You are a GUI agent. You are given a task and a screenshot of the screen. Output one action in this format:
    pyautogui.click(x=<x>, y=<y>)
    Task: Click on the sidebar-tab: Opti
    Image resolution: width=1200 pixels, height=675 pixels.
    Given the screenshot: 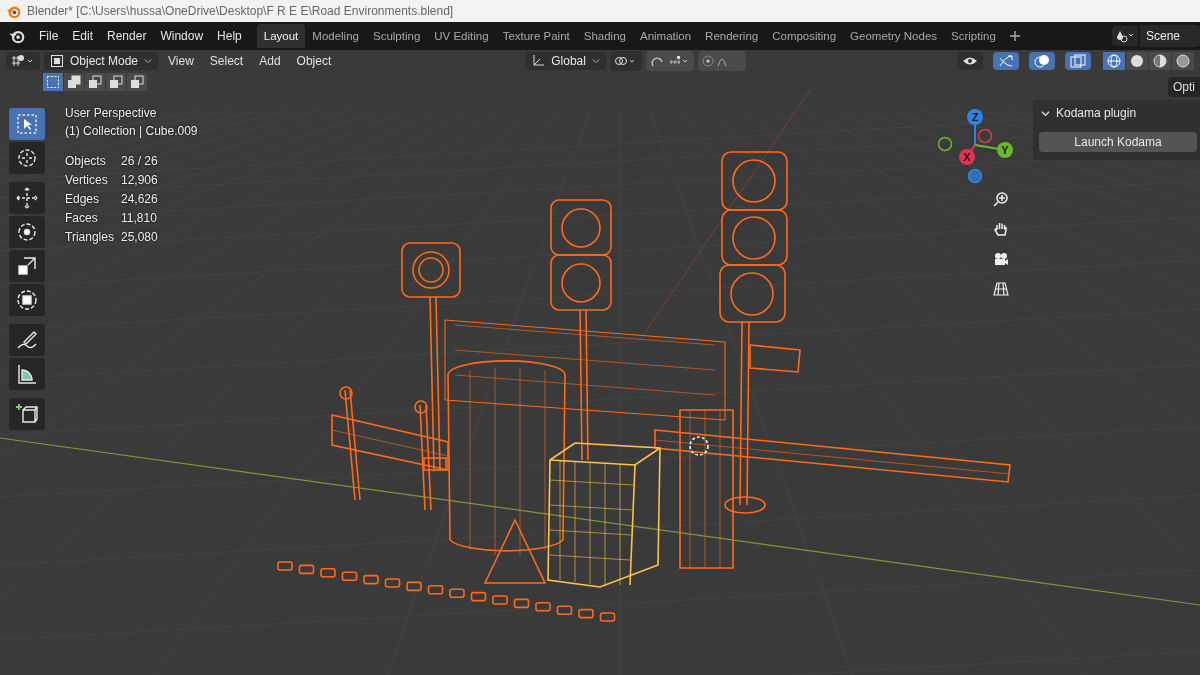 What is the action you would take?
    pyautogui.click(x=1184, y=87)
    